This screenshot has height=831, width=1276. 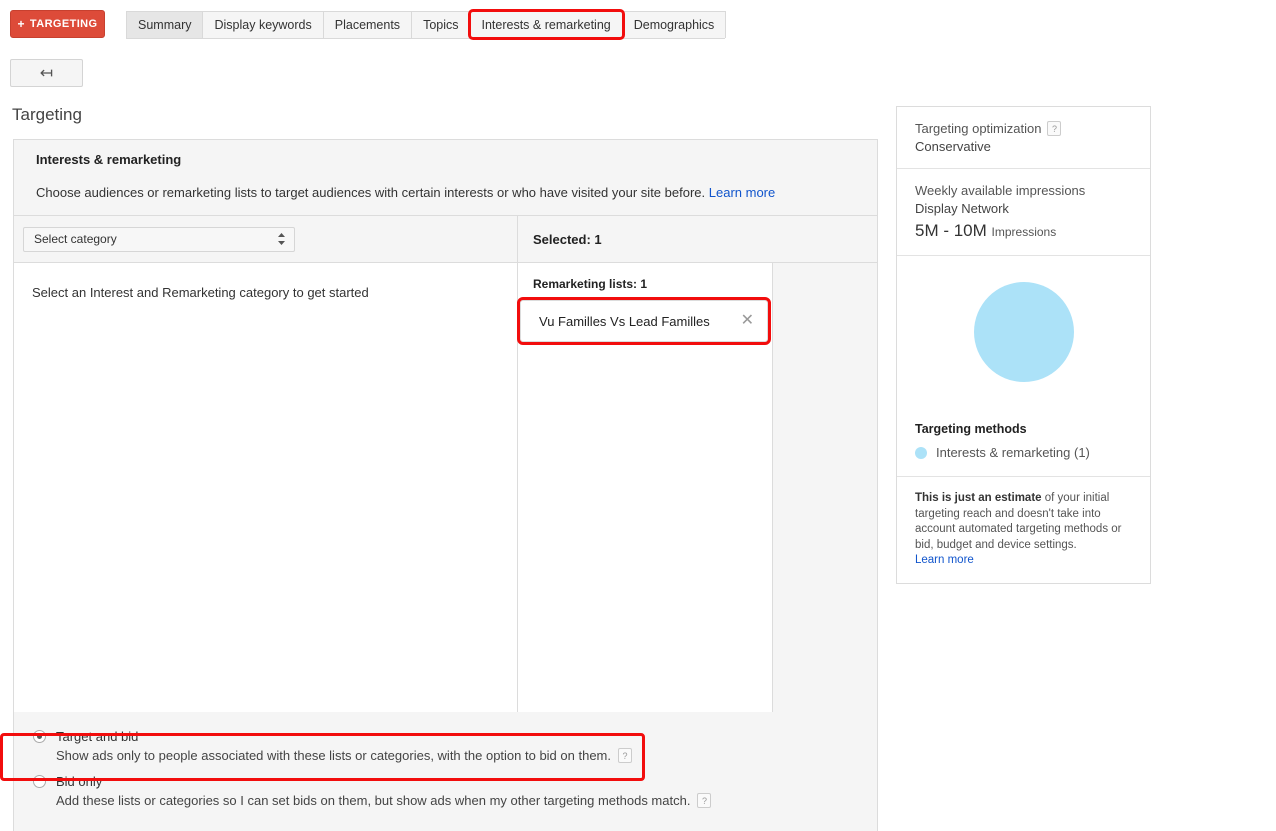 I want to click on weekly-impressions-network: Display Network, so click(x=962, y=208).